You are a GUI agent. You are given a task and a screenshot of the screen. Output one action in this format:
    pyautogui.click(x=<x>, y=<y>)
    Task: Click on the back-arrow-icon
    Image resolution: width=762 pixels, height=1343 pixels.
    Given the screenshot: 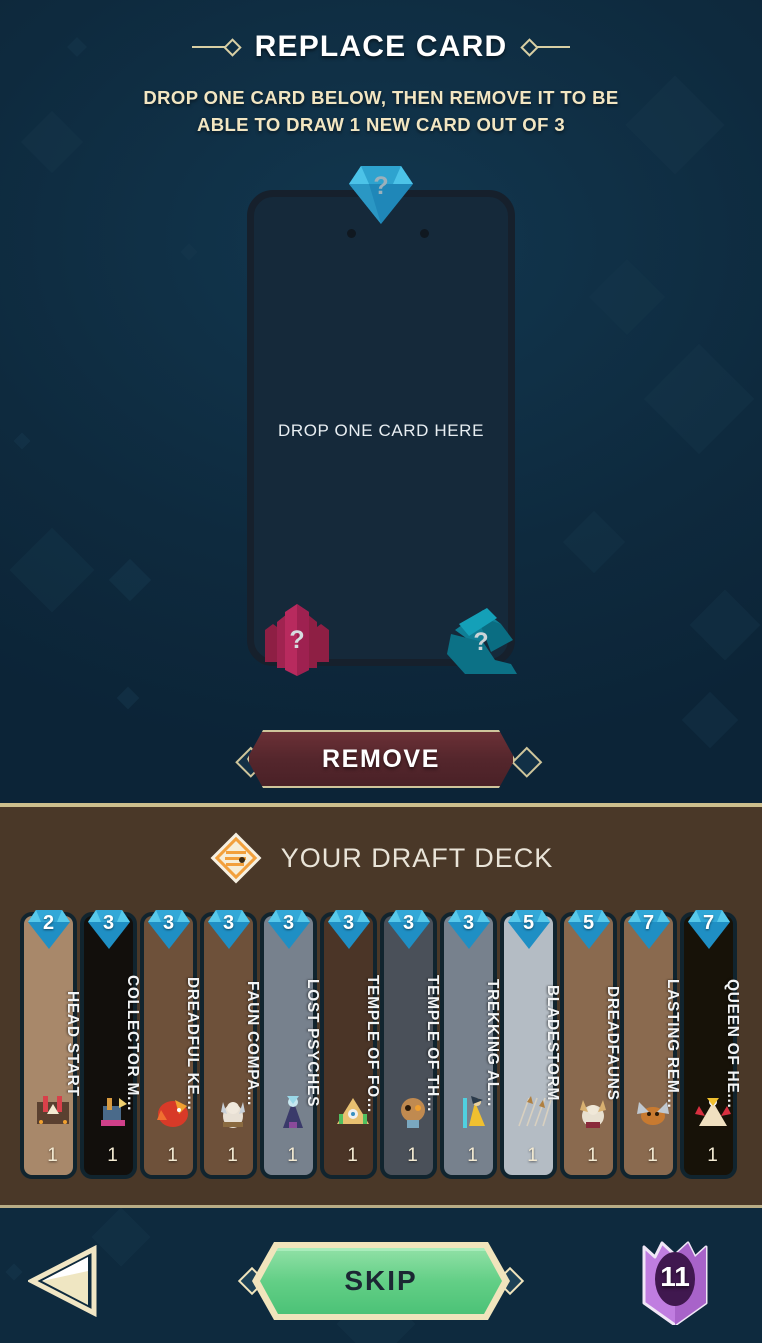 What is the action you would take?
    pyautogui.click(x=66, y=1281)
    